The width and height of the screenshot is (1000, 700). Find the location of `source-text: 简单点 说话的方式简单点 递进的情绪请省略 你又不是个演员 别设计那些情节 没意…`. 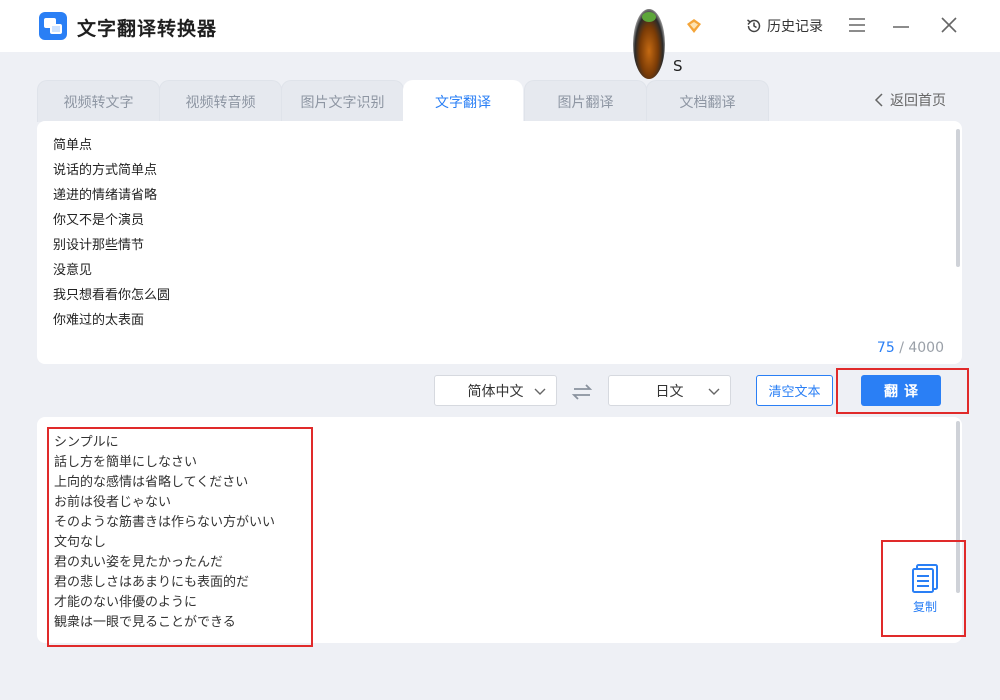

source-text: 简单点 说话的方式简单点 递进的情绪请省略 你又不是个演员 别设计那些情节 没意… is located at coordinates (111, 233).